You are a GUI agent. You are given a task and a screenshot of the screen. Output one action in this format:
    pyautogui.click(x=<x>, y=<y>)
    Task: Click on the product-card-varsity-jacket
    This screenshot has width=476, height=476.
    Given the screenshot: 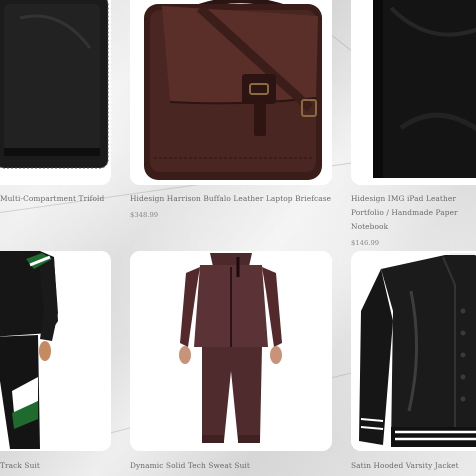 What is the action you would take?
    pyautogui.click(x=413, y=351)
    